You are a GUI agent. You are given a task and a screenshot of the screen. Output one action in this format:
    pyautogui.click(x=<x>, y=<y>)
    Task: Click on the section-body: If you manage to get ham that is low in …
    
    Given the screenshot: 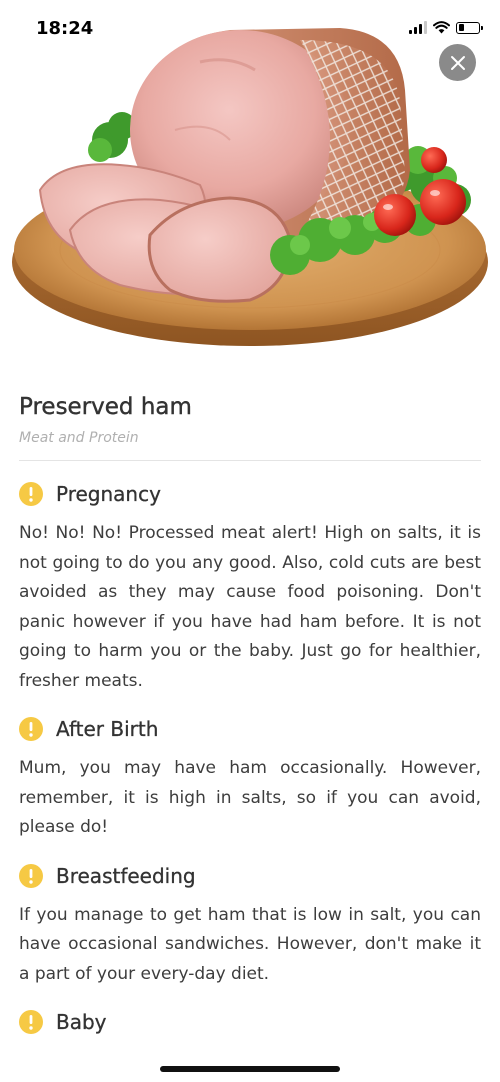 What is the action you would take?
    pyautogui.click(x=250, y=944)
    